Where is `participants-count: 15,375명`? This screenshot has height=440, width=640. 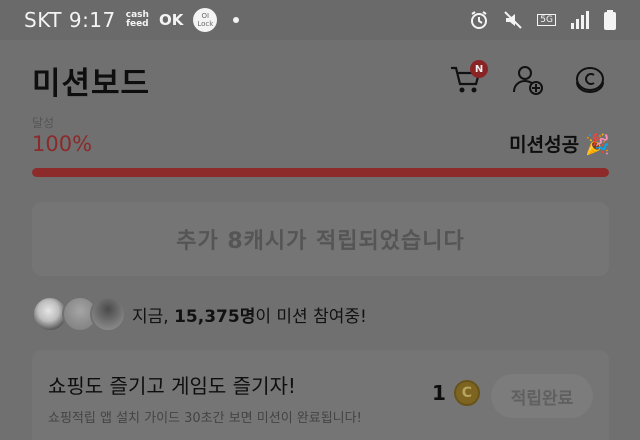
participants-count: 15,375명 is located at coordinates (215, 316).